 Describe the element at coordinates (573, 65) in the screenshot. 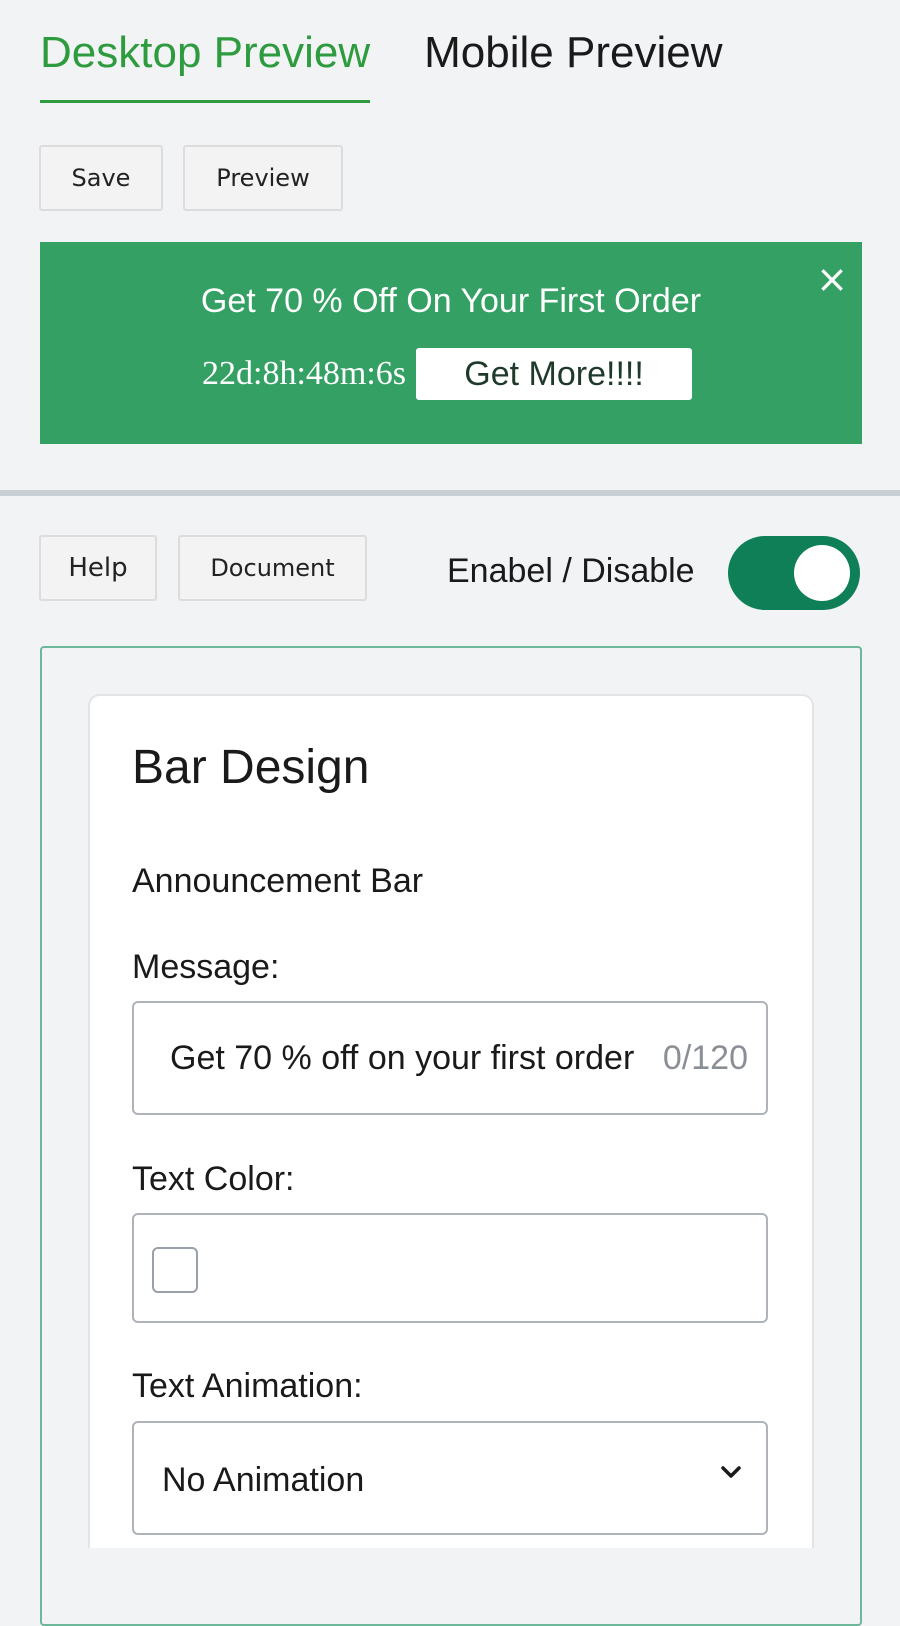

I see `tab-mobile-preview: Mobile Preview` at that location.